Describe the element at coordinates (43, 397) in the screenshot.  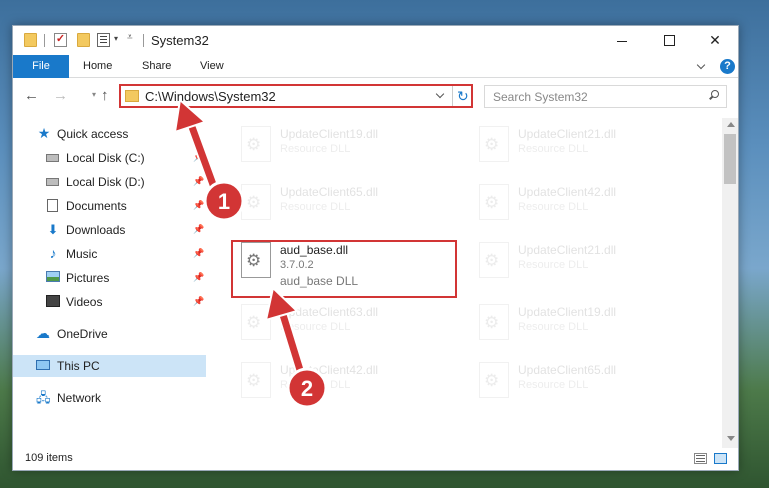
I see `network-icon: 🖧` at that location.